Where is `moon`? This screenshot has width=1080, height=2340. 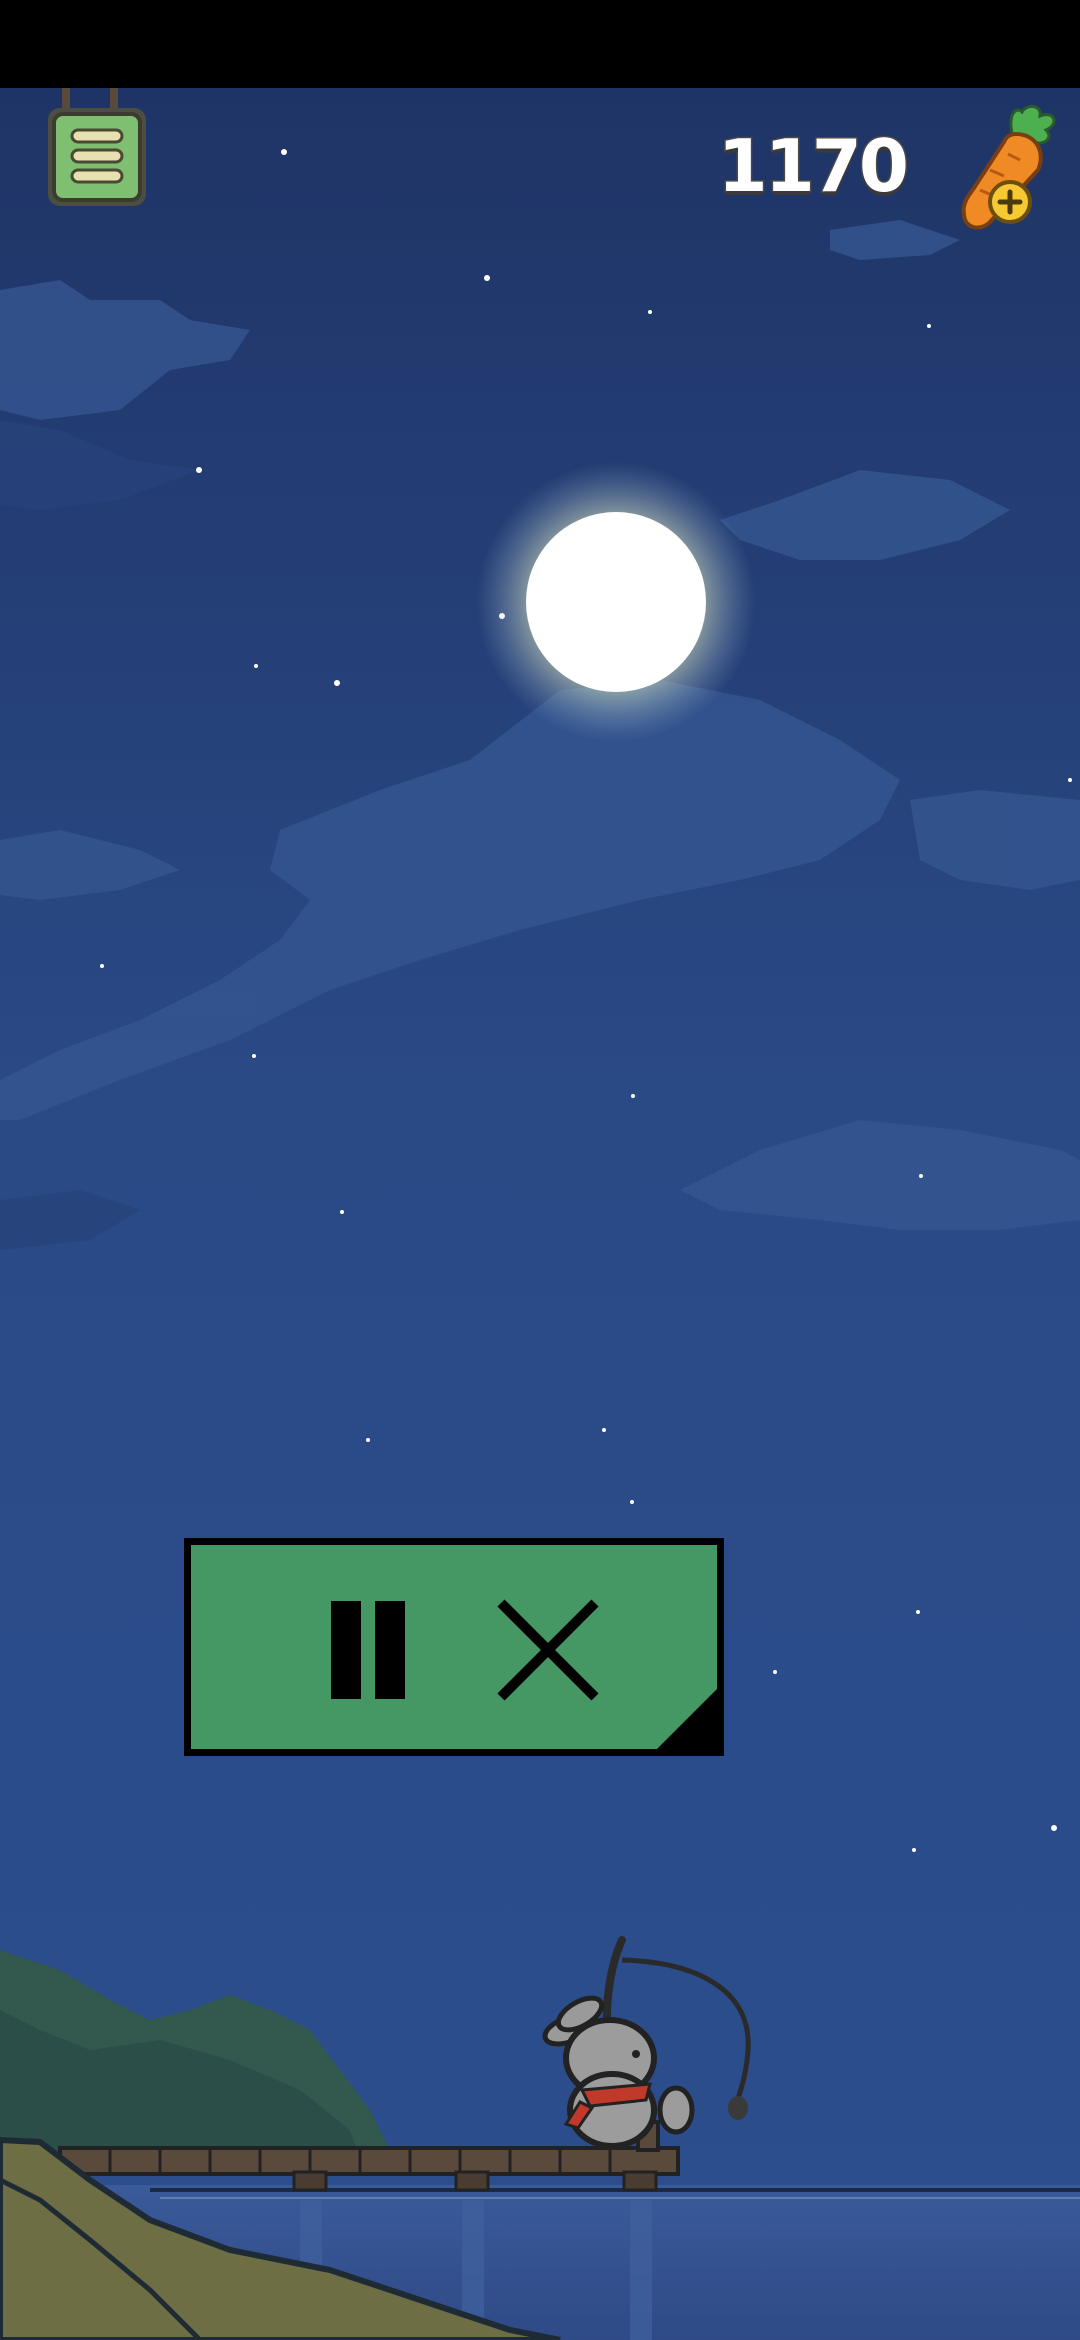
moon is located at coordinates (616, 602).